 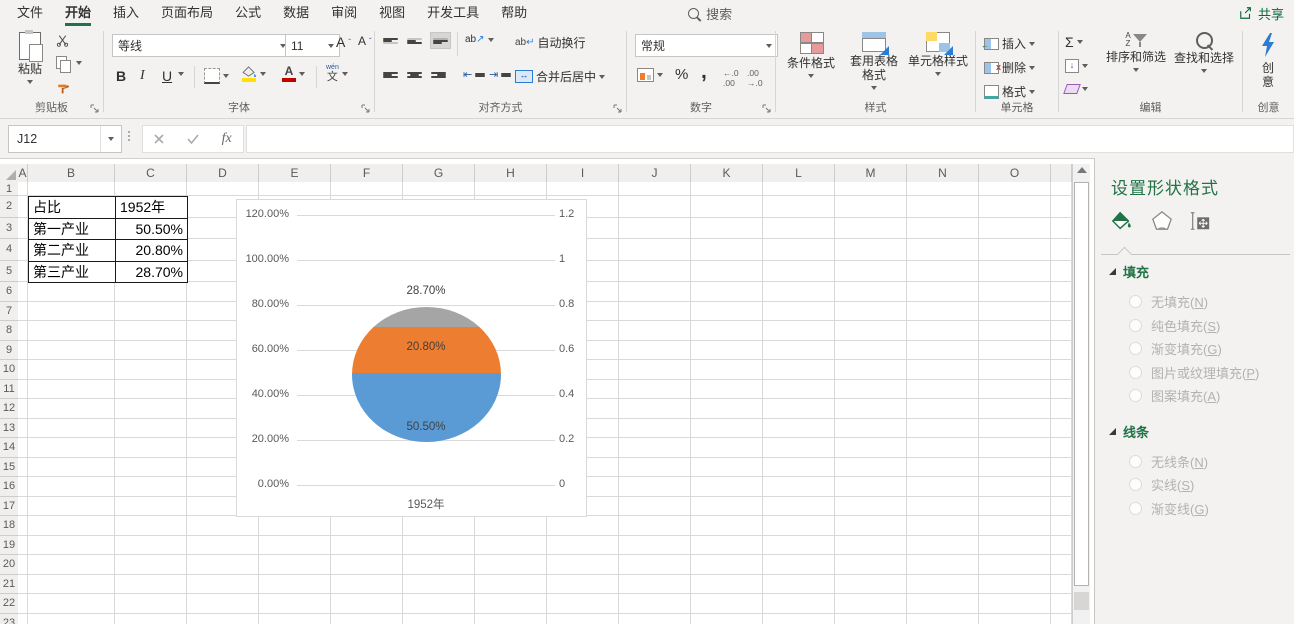 What do you see at coordinates (453, 13) in the screenshot?
I see `tab-developer: 开发工具` at bounding box center [453, 13].